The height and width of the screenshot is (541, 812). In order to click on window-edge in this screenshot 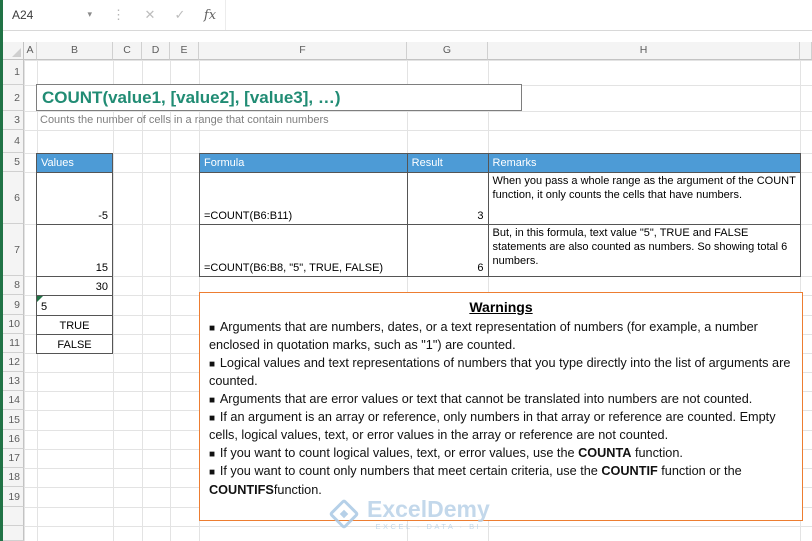, I will do `click(1, 270)`.